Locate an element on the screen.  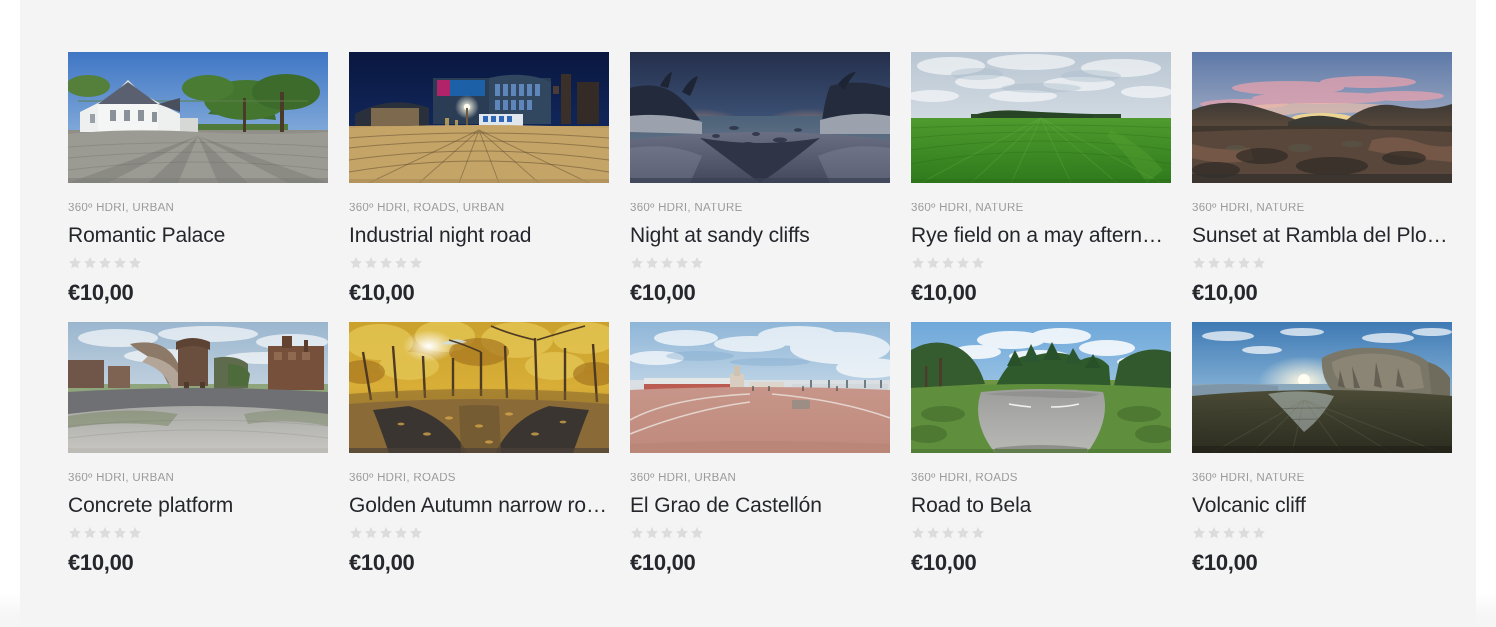
product-title: Road to Bela is located at coordinates (971, 505).